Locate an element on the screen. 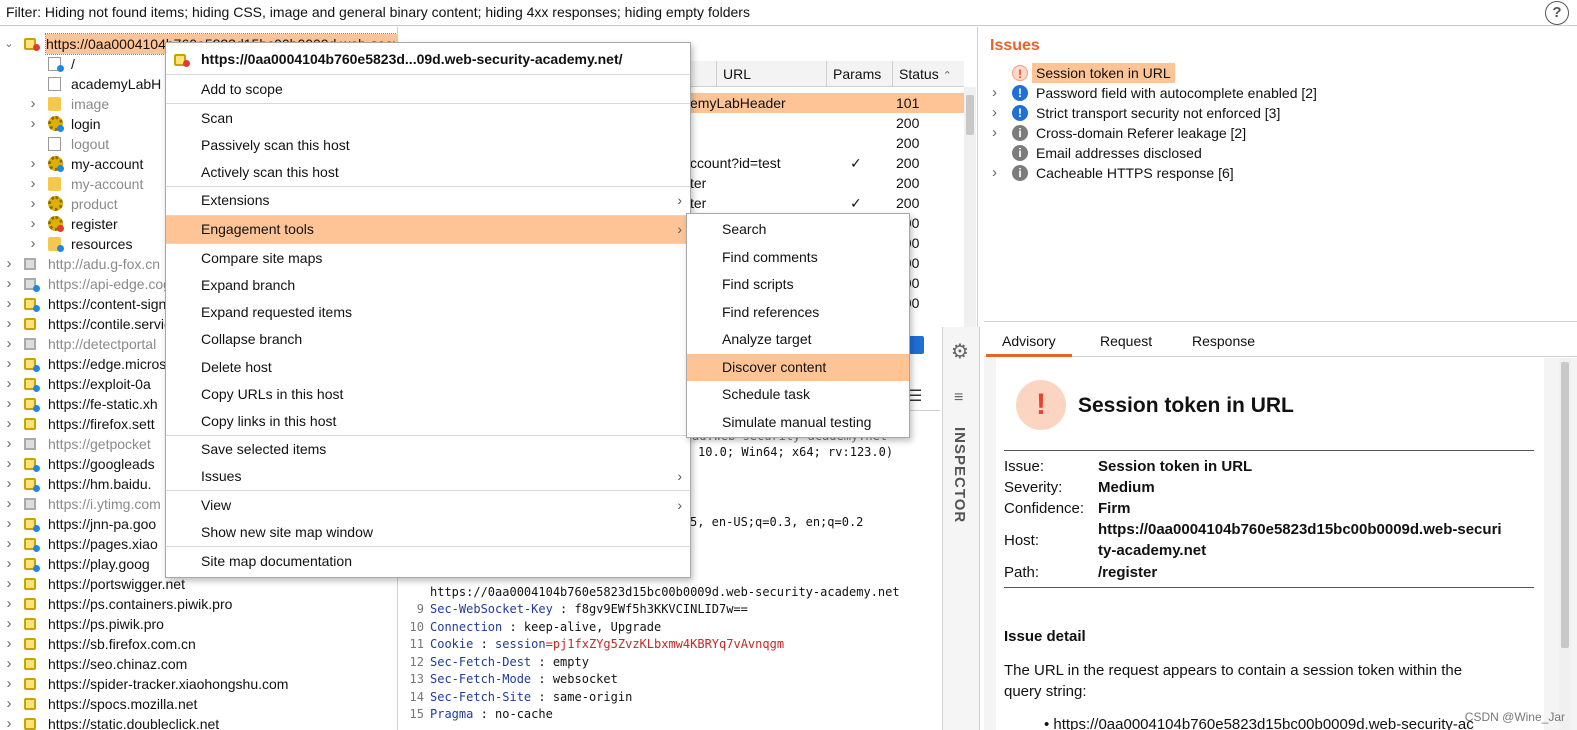 This screenshot has width=1577, height=730. menu-item: Issues › is located at coordinates (428, 476).